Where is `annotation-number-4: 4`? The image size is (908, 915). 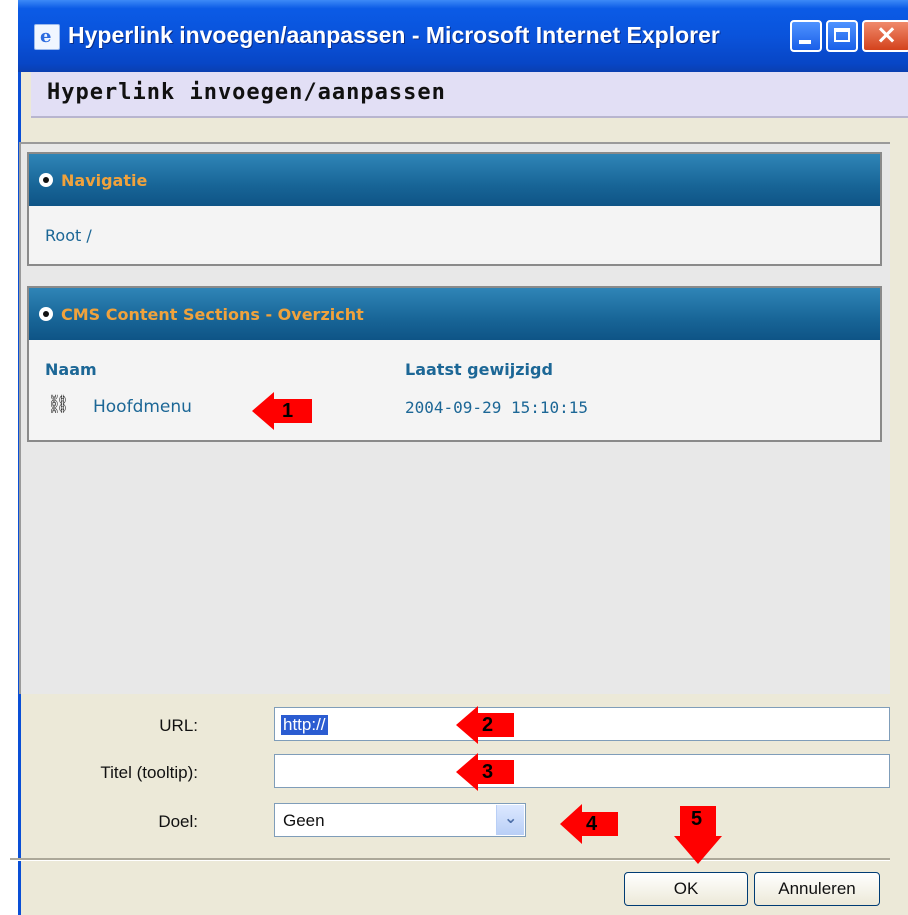 annotation-number-4: 4 is located at coordinates (592, 824).